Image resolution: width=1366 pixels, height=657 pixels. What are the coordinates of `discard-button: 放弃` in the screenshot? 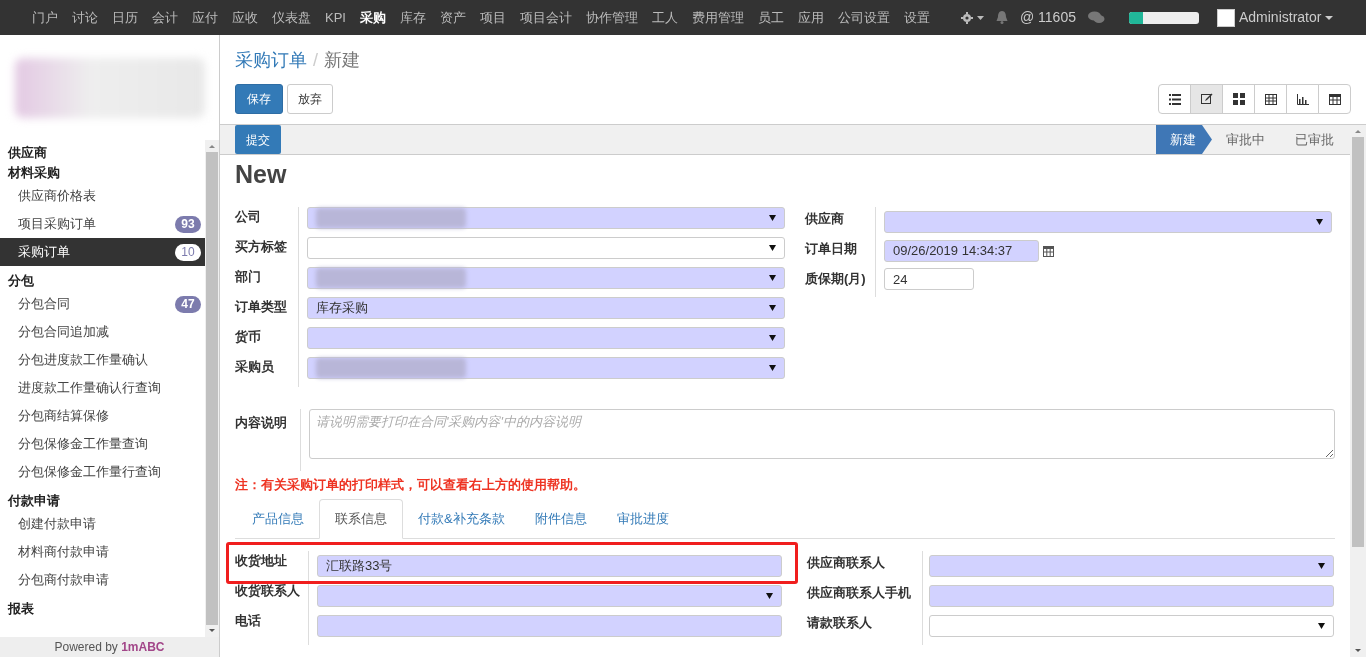 It's located at (310, 99).